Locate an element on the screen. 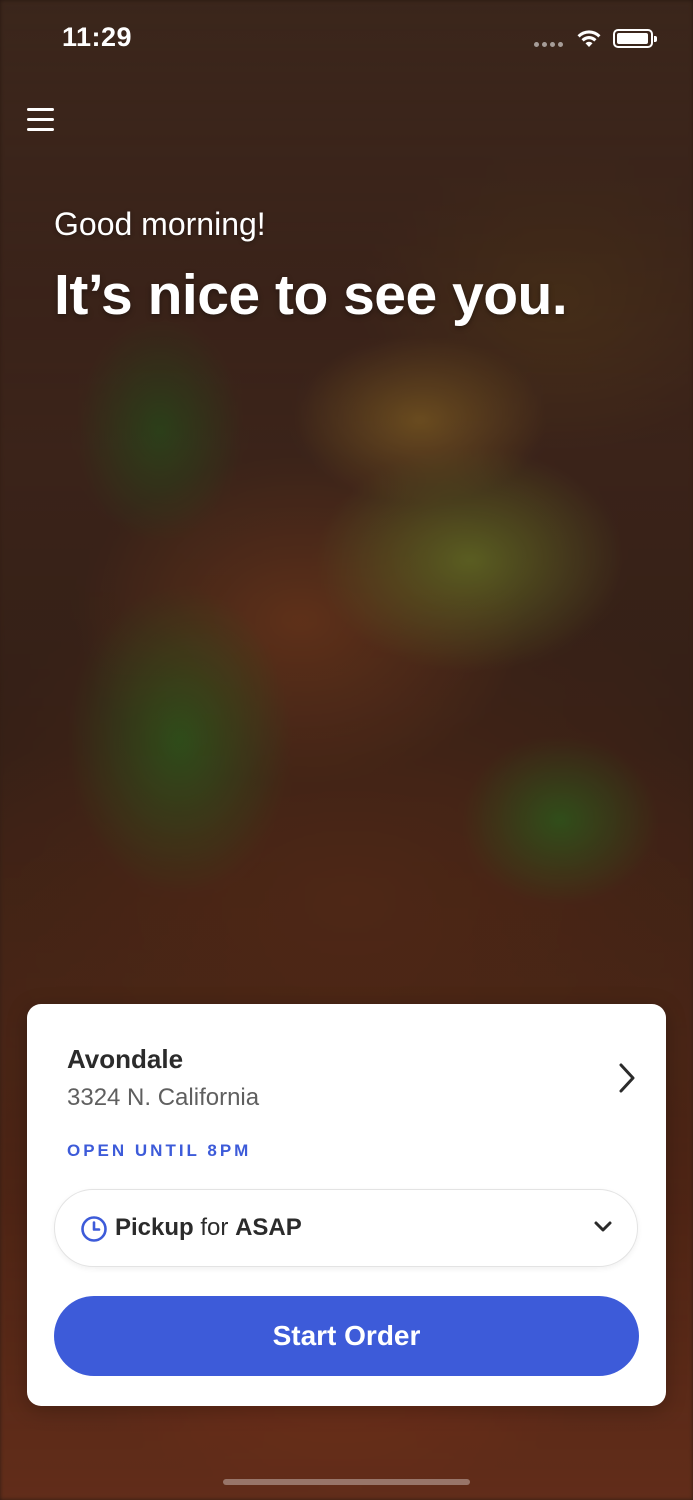  status-bar: 11:29 is located at coordinates (346, 40).